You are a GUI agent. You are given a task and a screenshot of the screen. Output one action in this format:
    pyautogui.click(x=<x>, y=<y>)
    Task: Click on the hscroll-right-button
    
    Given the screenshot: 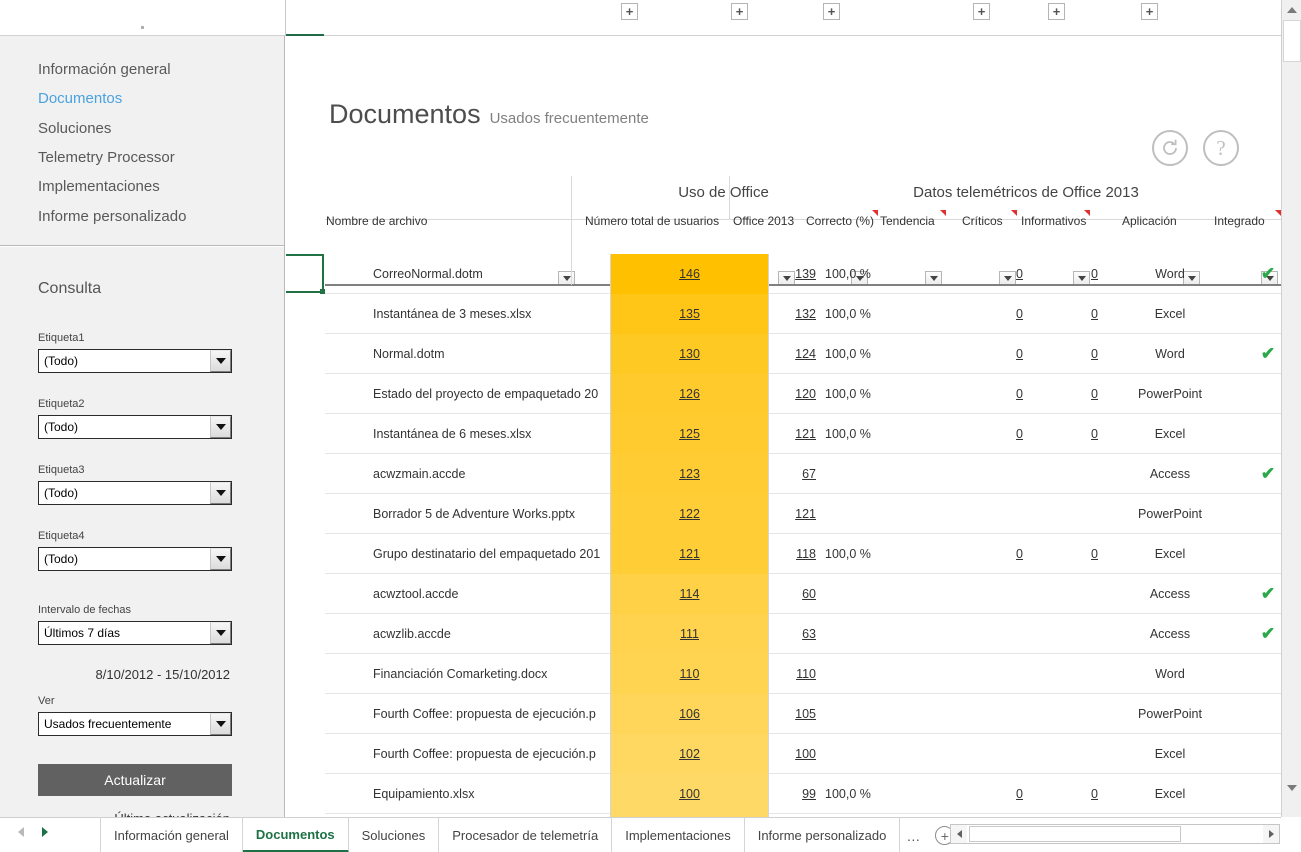 What is the action you would take?
    pyautogui.click(x=1271, y=834)
    